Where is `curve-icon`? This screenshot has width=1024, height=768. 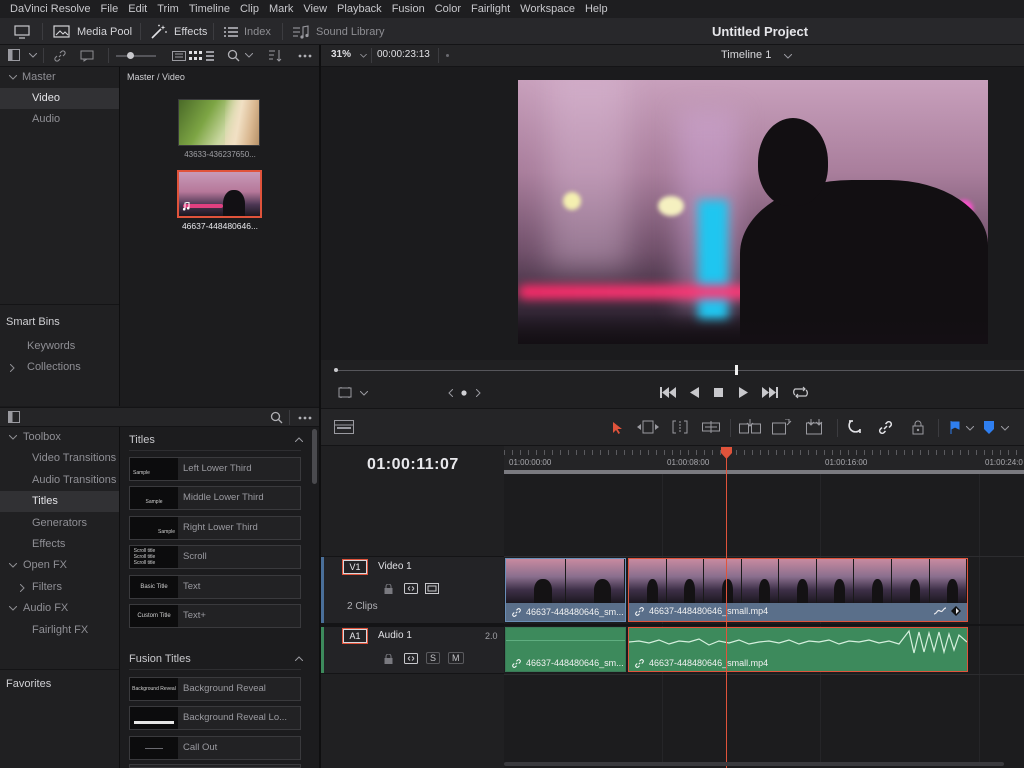 curve-icon is located at coordinates (940, 611).